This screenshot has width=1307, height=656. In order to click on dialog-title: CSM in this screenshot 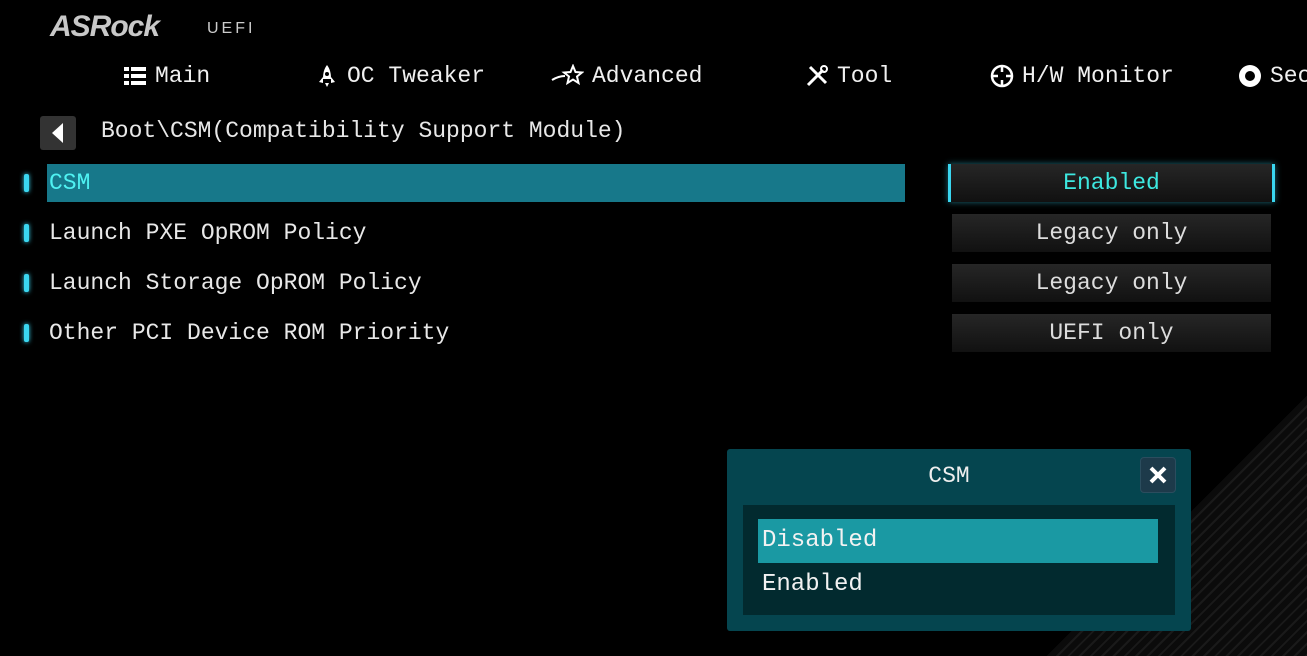, I will do `click(949, 476)`.